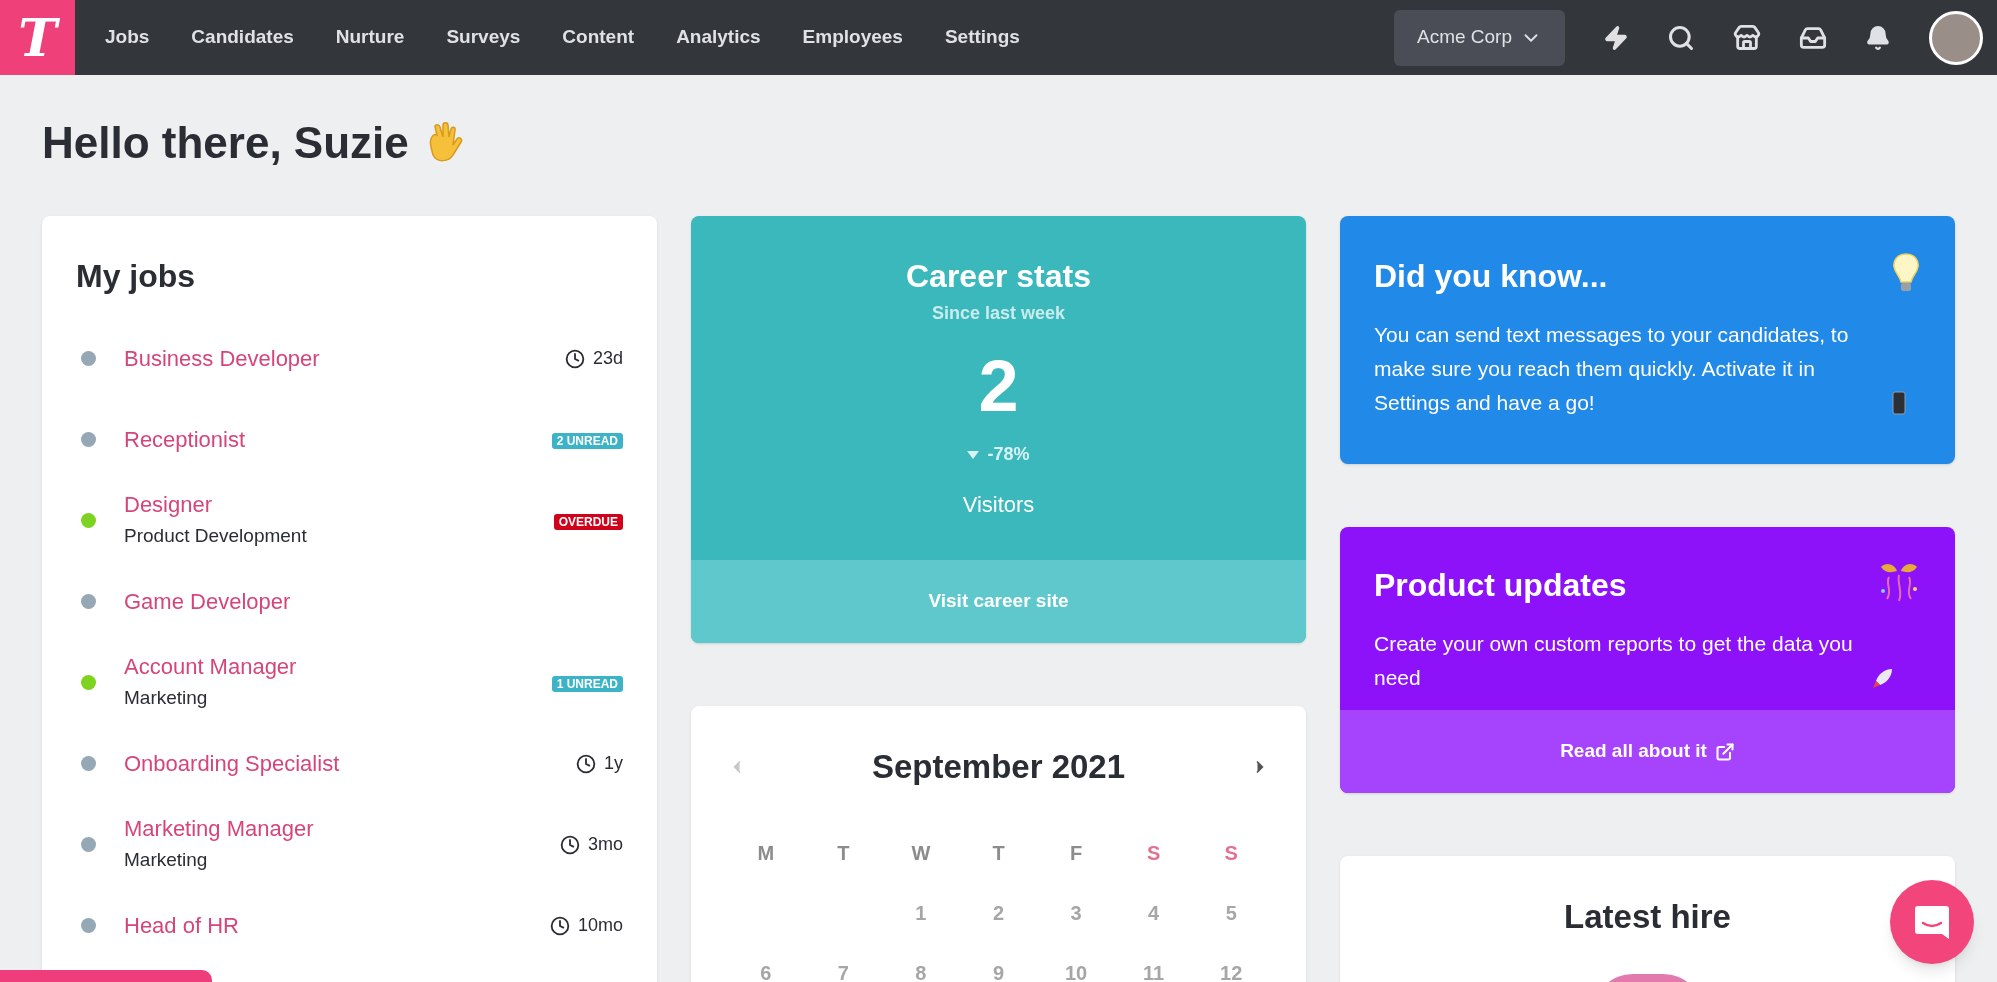 Image resolution: width=1997 pixels, height=982 pixels. I want to click on nav-link: Employees, so click(852, 37).